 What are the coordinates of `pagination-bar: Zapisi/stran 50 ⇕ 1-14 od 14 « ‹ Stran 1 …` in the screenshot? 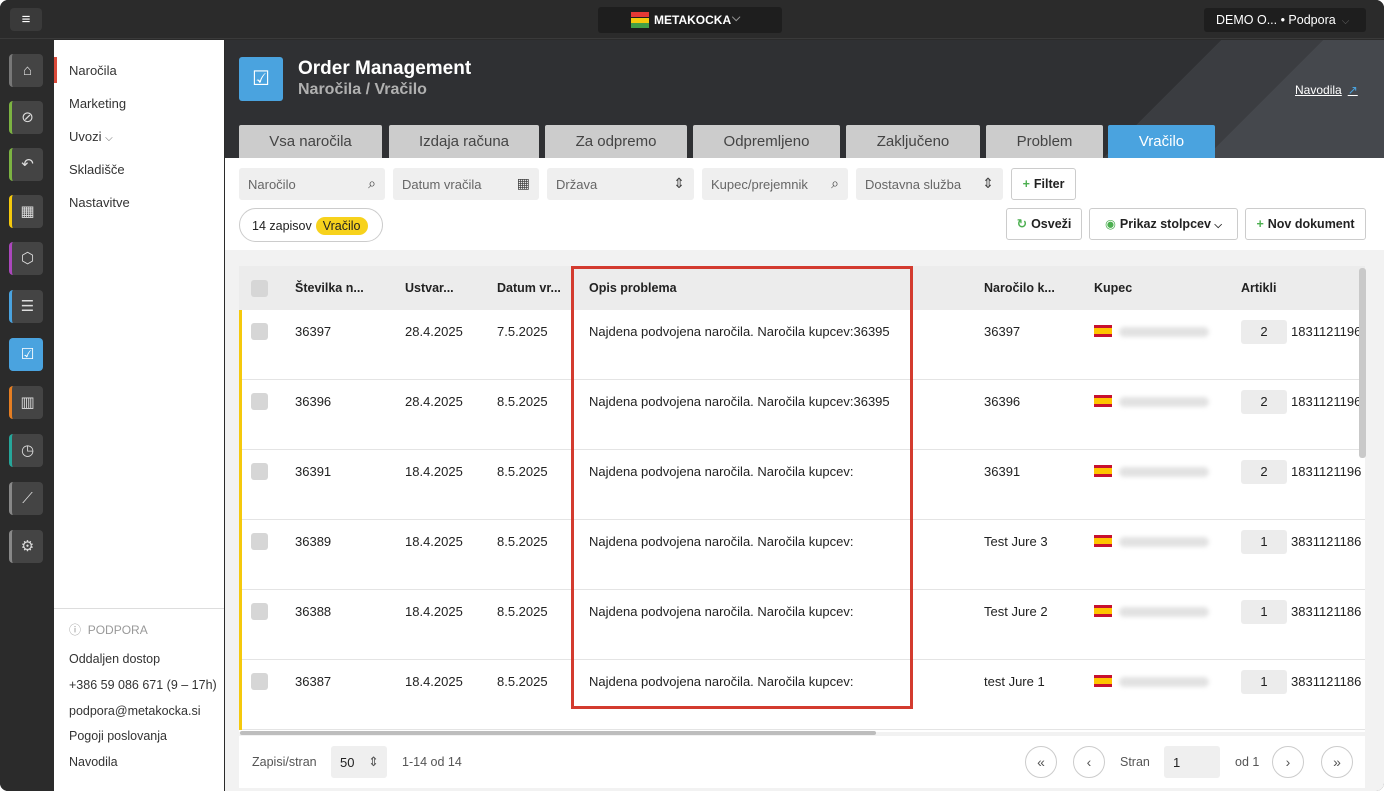 It's located at (802, 762).